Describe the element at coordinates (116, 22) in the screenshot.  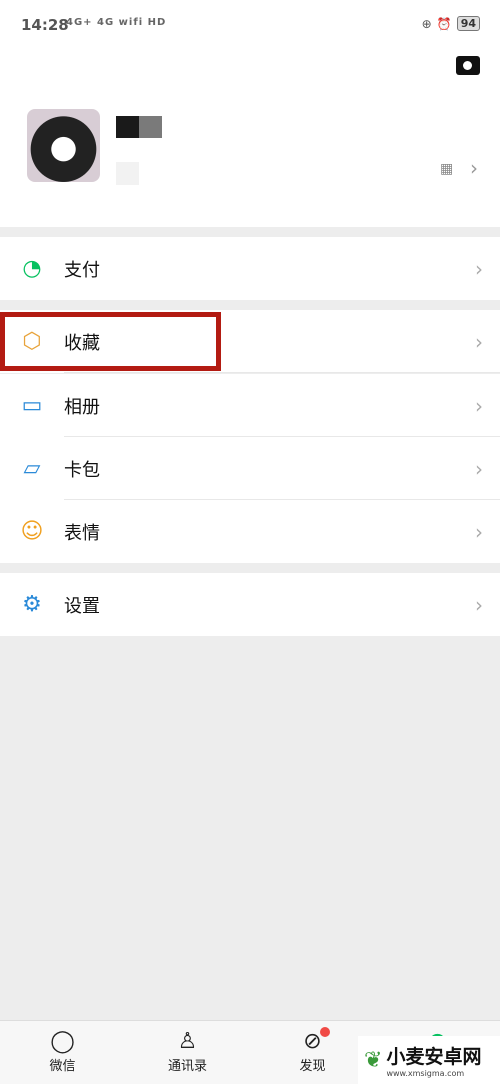
I see `signal-indicators: 4G+ 4G wifi HD` at that location.